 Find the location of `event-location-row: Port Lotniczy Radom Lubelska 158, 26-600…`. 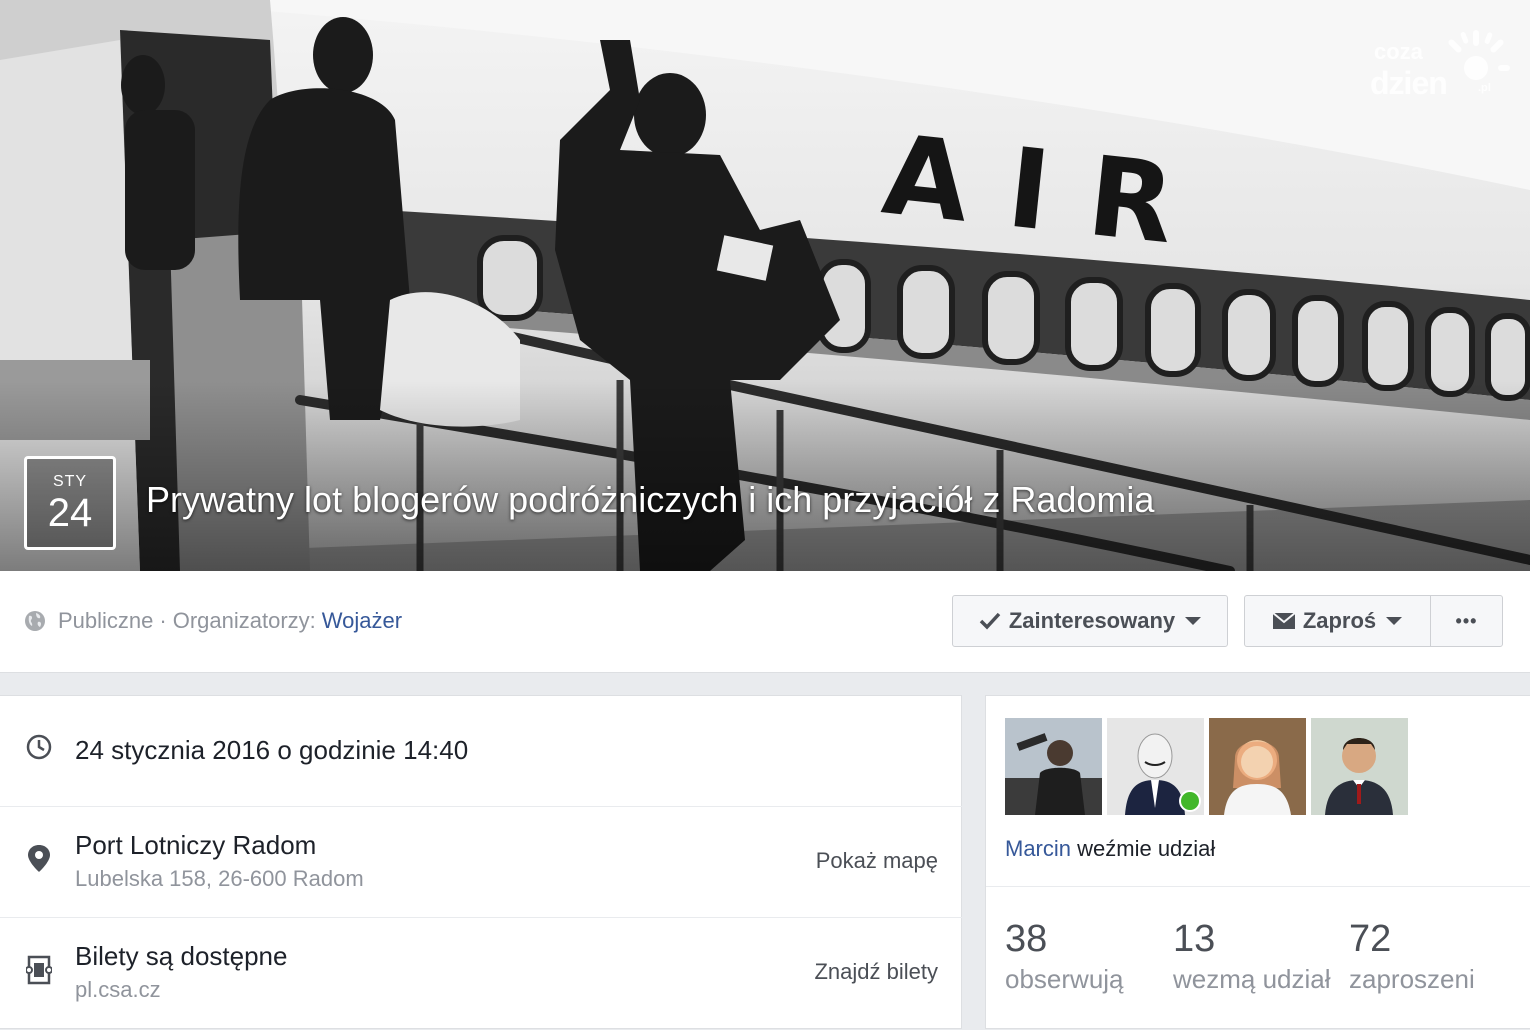

event-location-row: Port Lotniczy Radom Lubelska 158, 26-600… is located at coordinates (481, 862).